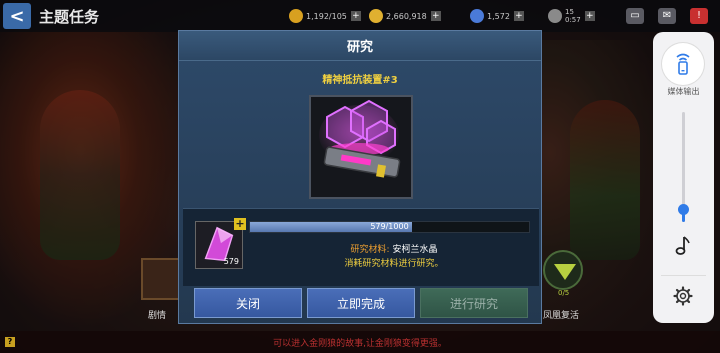  What do you see at coordinates (563, 270) in the screenshot?
I see `phoenix-badge-icon` at bounding box center [563, 270].